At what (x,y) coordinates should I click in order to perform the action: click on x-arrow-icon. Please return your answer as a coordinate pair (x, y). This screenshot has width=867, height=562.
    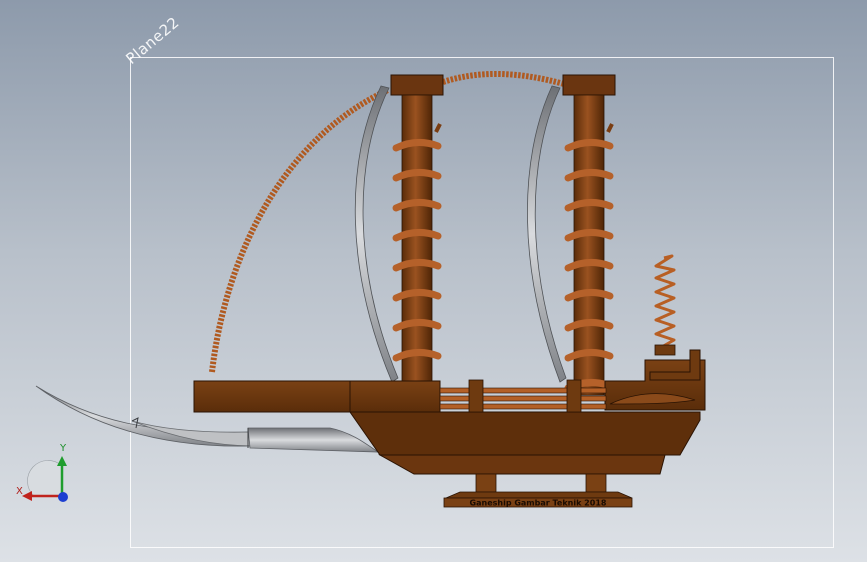
    Looking at the image, I should click on (27, 496).